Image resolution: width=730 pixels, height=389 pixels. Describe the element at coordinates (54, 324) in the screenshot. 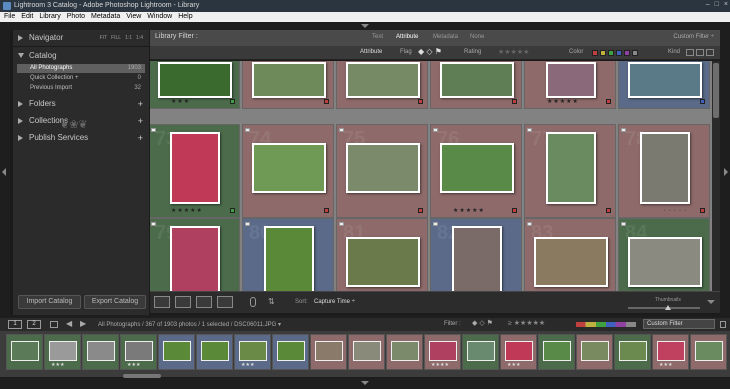

I see `grid-shortcut-icon` at that location.